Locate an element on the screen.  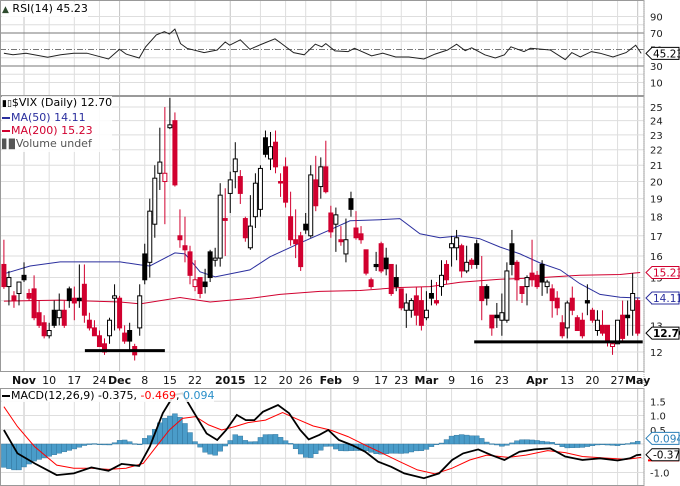
price-tick-label: 25 is located at coordinates (656, 108).